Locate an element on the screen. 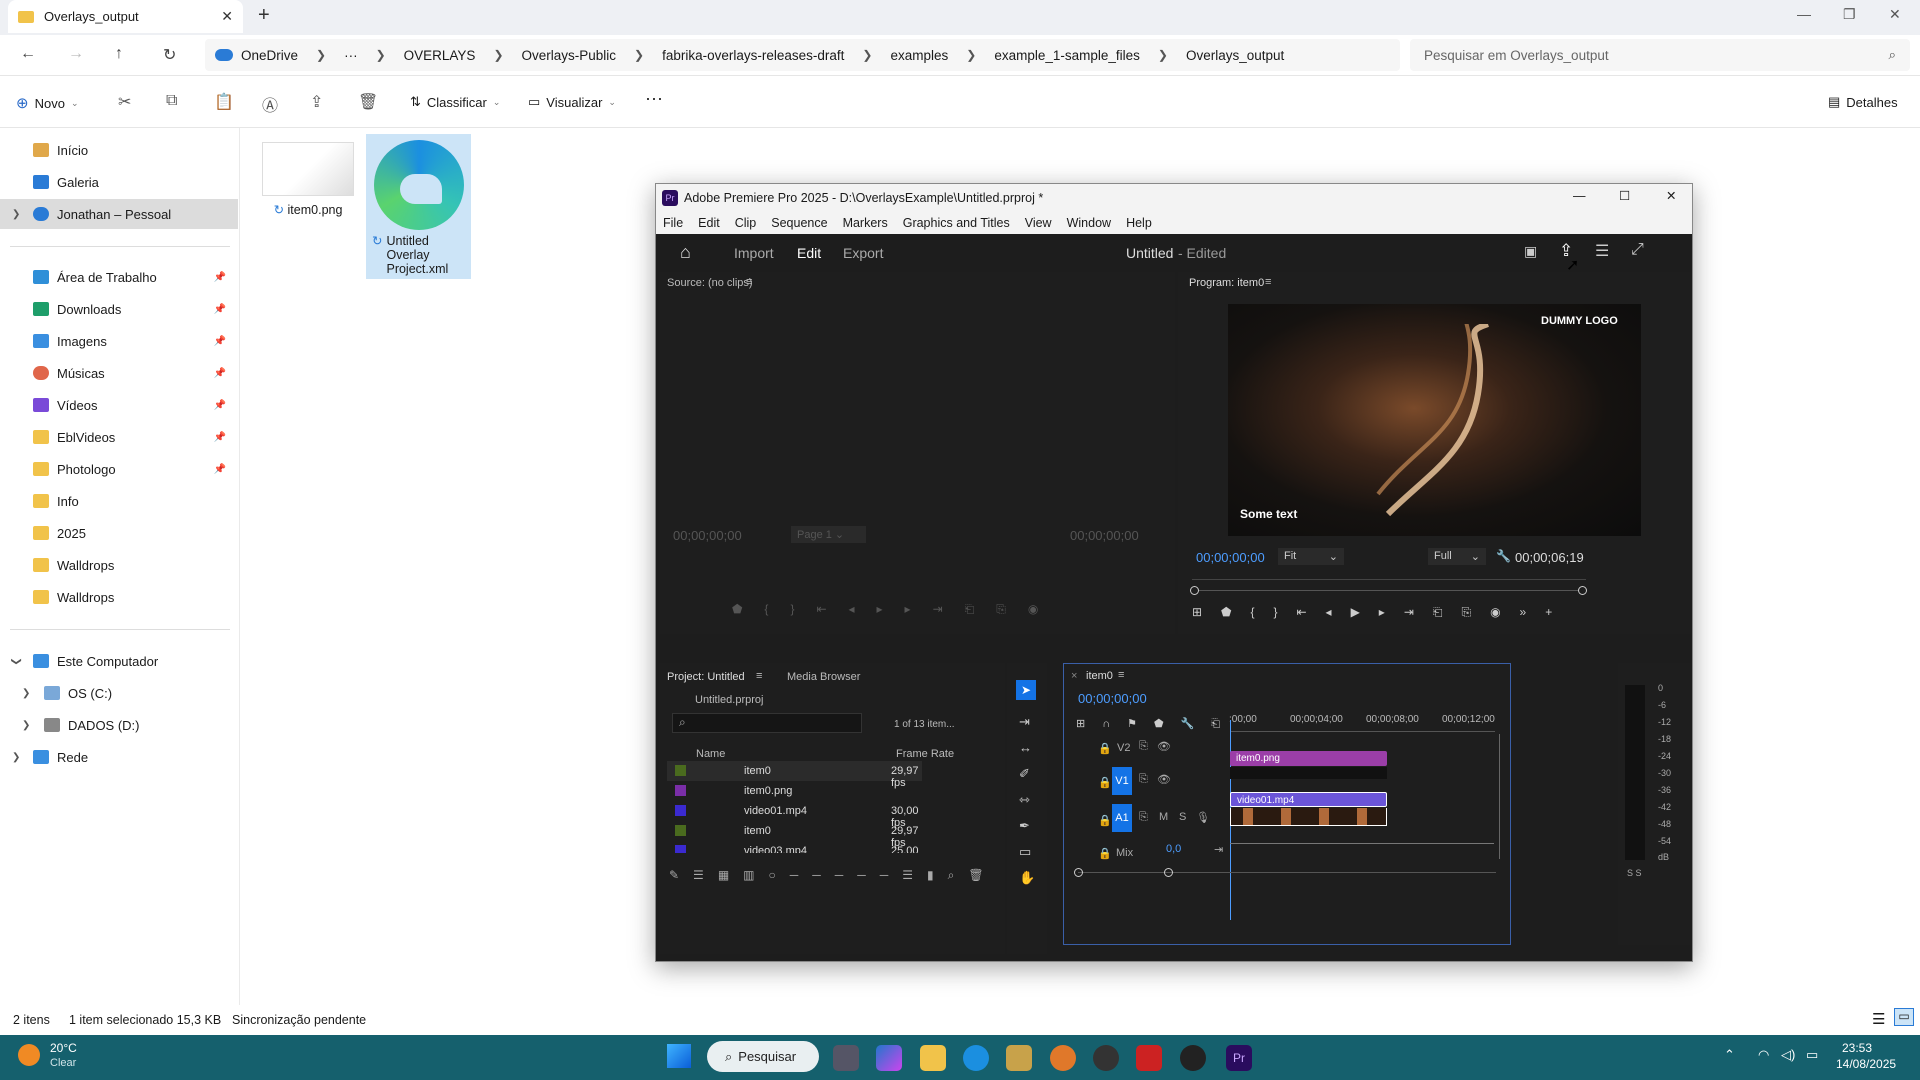 Image resolution: width=1920 pixels, height=1080 pixels. fit-select: Fit ⌄ is located at coordinates (1311, 556).